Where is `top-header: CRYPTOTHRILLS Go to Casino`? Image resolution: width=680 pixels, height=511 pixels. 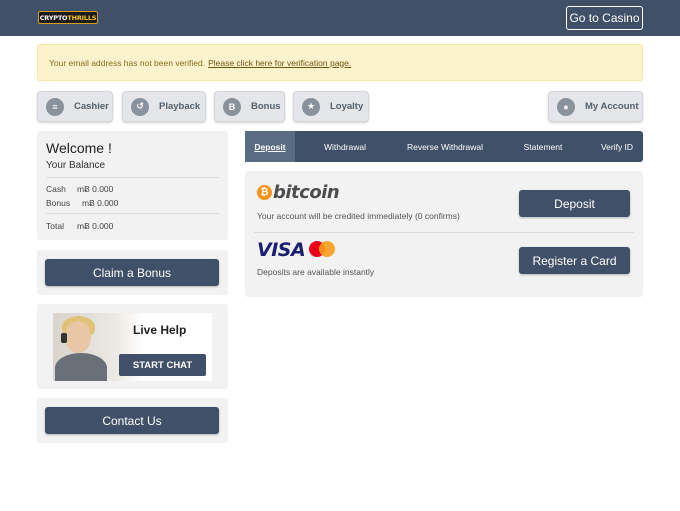 top-header: CRYPTOTHRILLS Go to Casino is located at coordinates (340, 18).